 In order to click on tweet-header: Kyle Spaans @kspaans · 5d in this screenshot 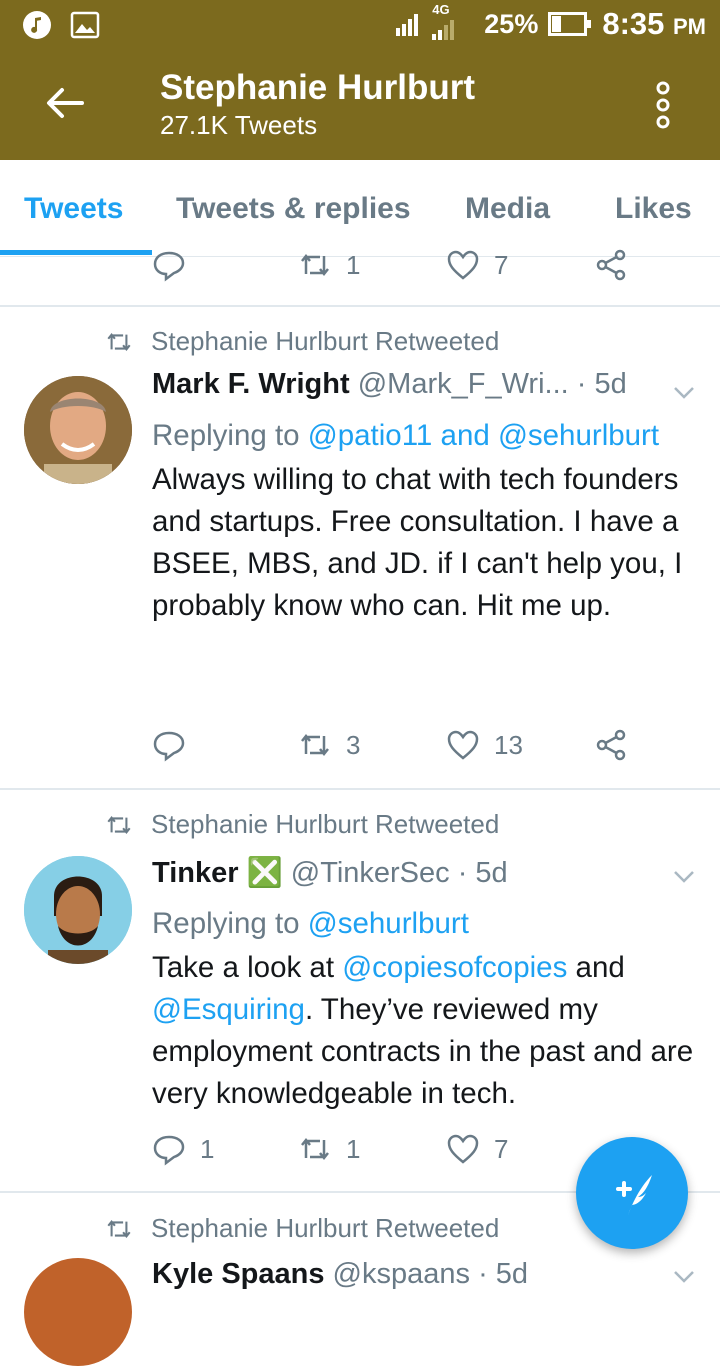, I will do `click(340, 1274)`.